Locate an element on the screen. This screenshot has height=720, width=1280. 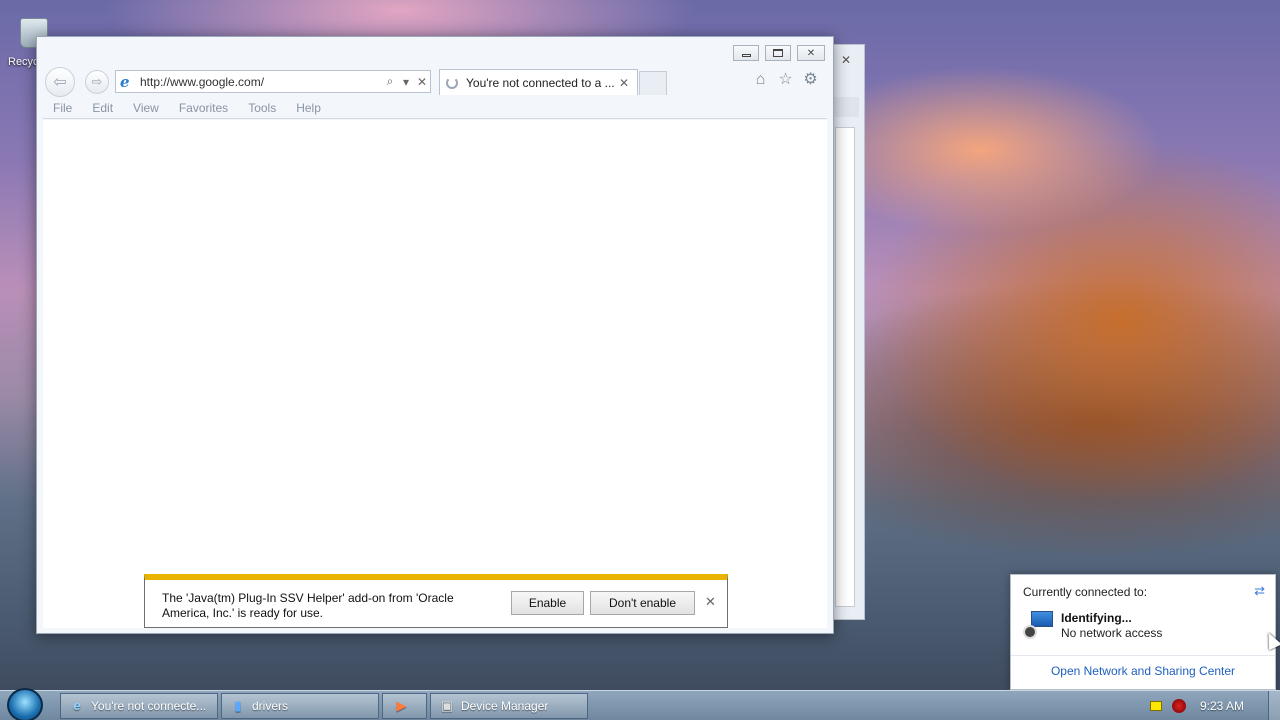
network-clock-graphic is located at coordinates (1030, 632).